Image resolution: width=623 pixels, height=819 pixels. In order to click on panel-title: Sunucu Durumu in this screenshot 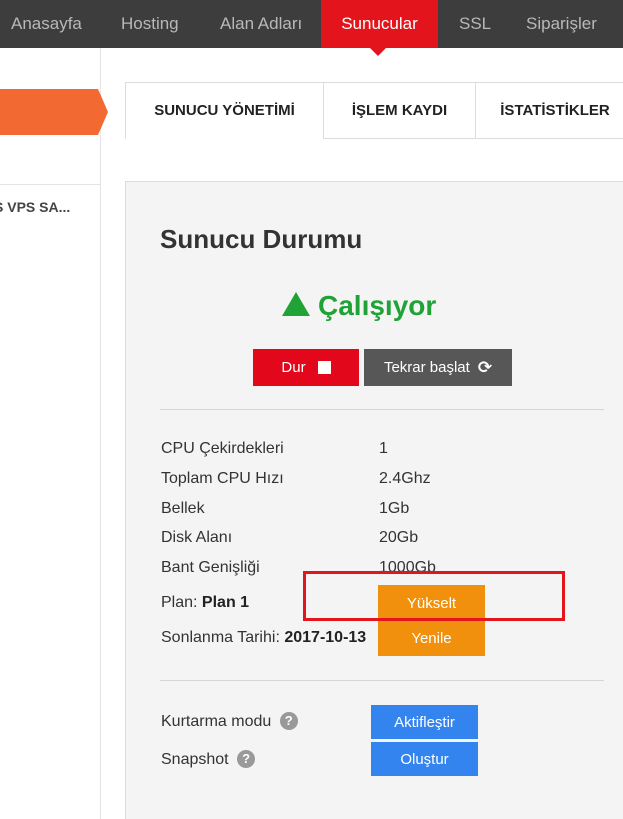, I will do `click(261, 239)`.